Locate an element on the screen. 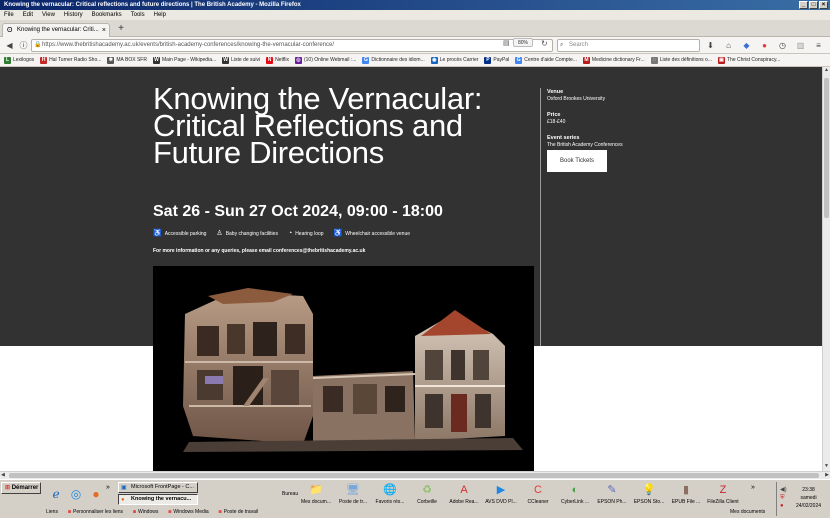 The height and width of the screenshot is (518, 830). bookmark-label: PayPal is located at coordinates (501, 59).